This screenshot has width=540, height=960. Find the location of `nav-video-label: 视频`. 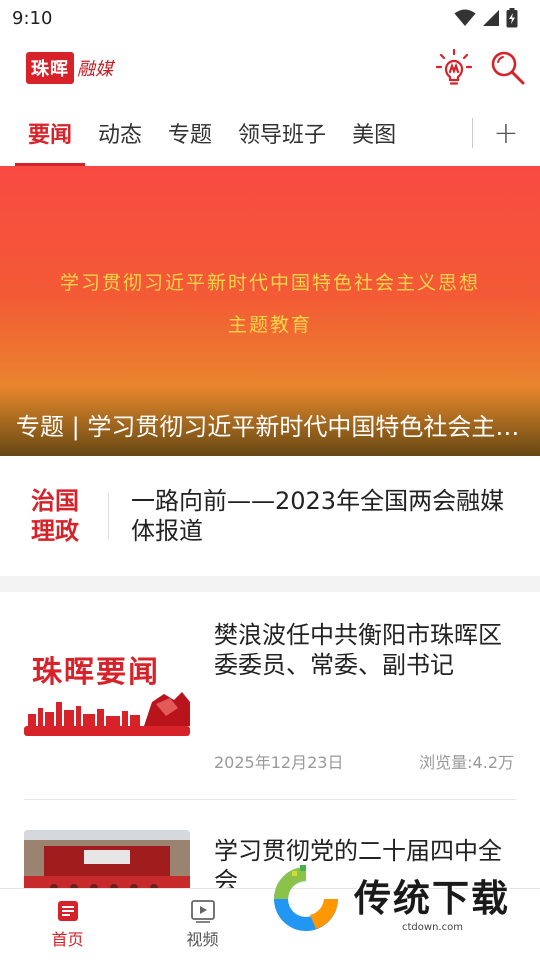

nav-video-label: 视频 is located at coordinates (202, 939).